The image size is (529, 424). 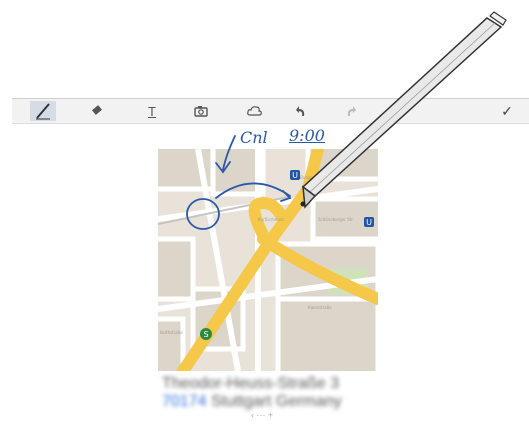 I want to click on svg-text: Keithstraße, so click(x=171, y=332).